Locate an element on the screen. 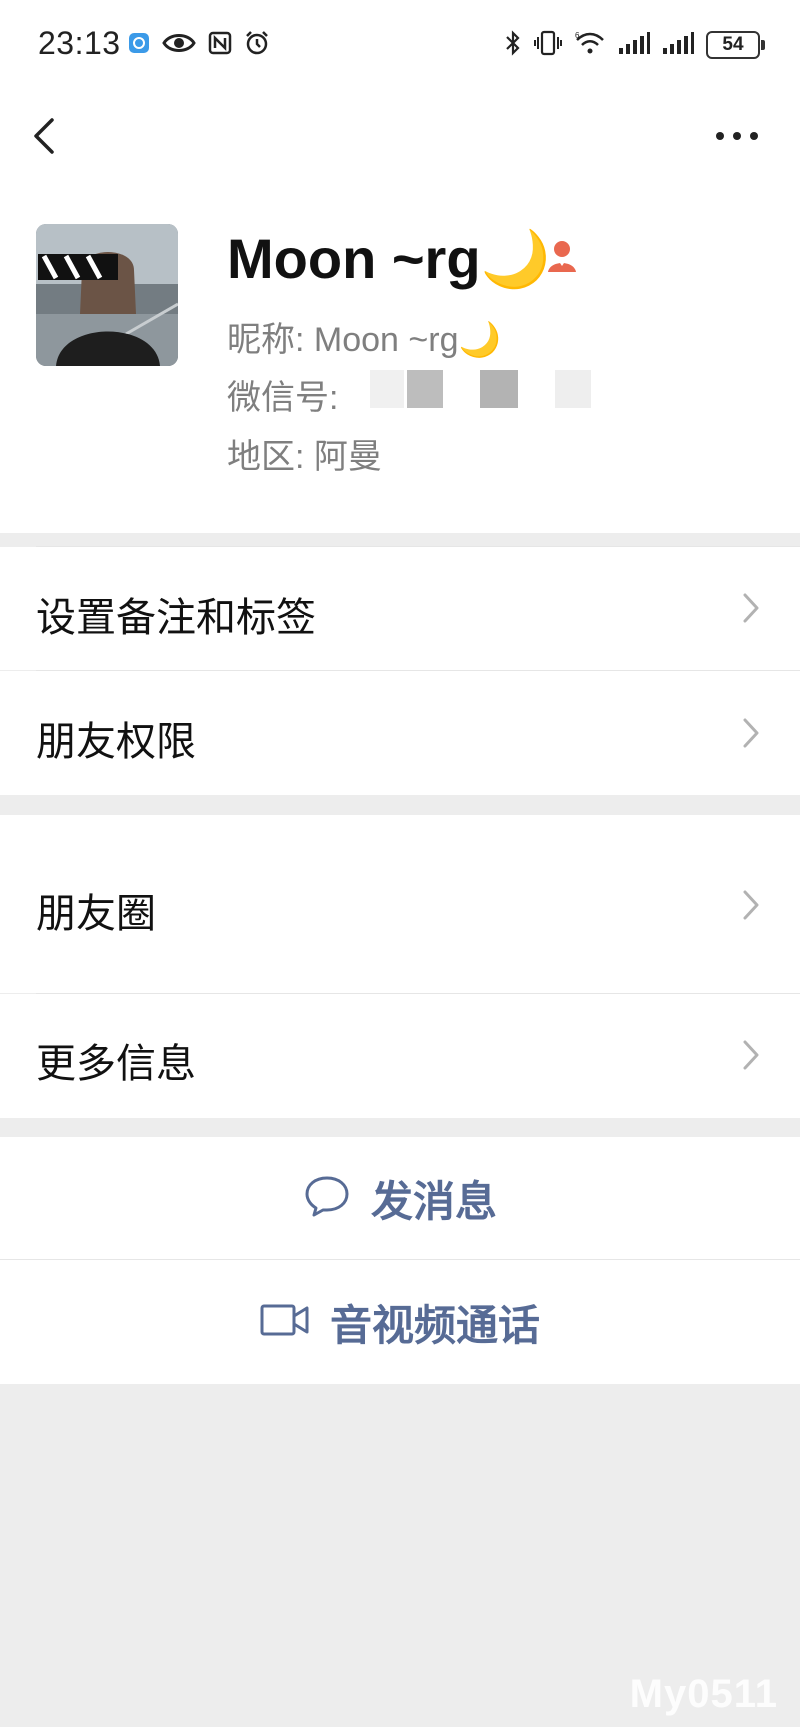 This screenshot has height=1727, width=800. av-call-label: 音视频通话 is located at coordinates (434, 1325).